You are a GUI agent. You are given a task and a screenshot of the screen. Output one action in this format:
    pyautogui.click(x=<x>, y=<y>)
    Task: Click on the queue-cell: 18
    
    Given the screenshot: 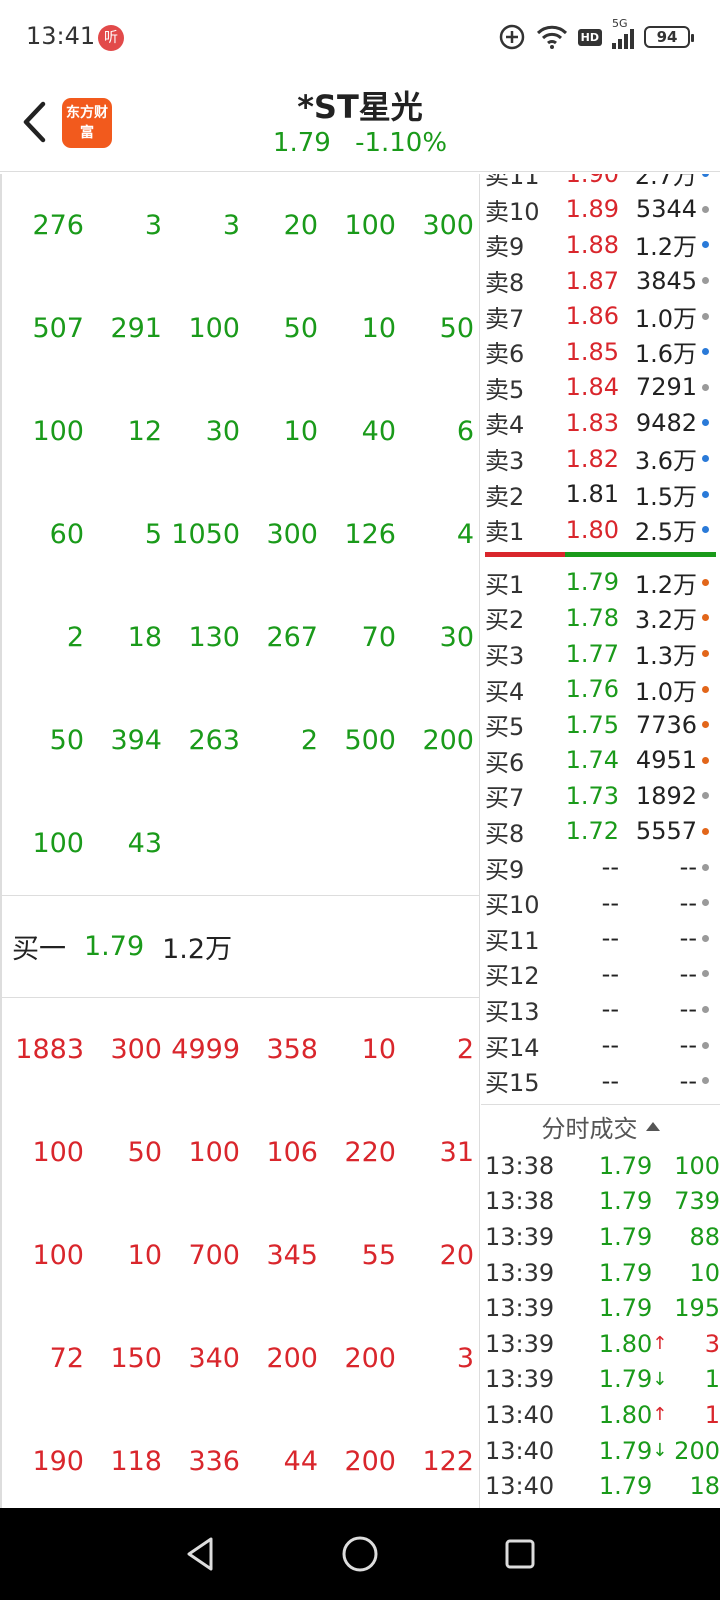 What is the action you would take?
    pyautogui.click(x=144, y=637)
    